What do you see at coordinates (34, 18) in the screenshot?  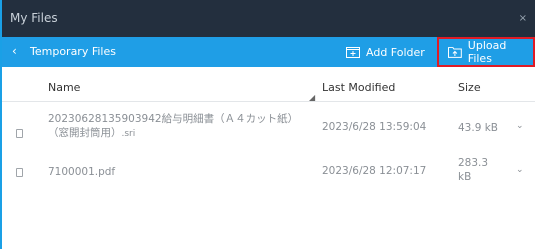 I see `window-title: My Files` at bounding box center [34, 18].